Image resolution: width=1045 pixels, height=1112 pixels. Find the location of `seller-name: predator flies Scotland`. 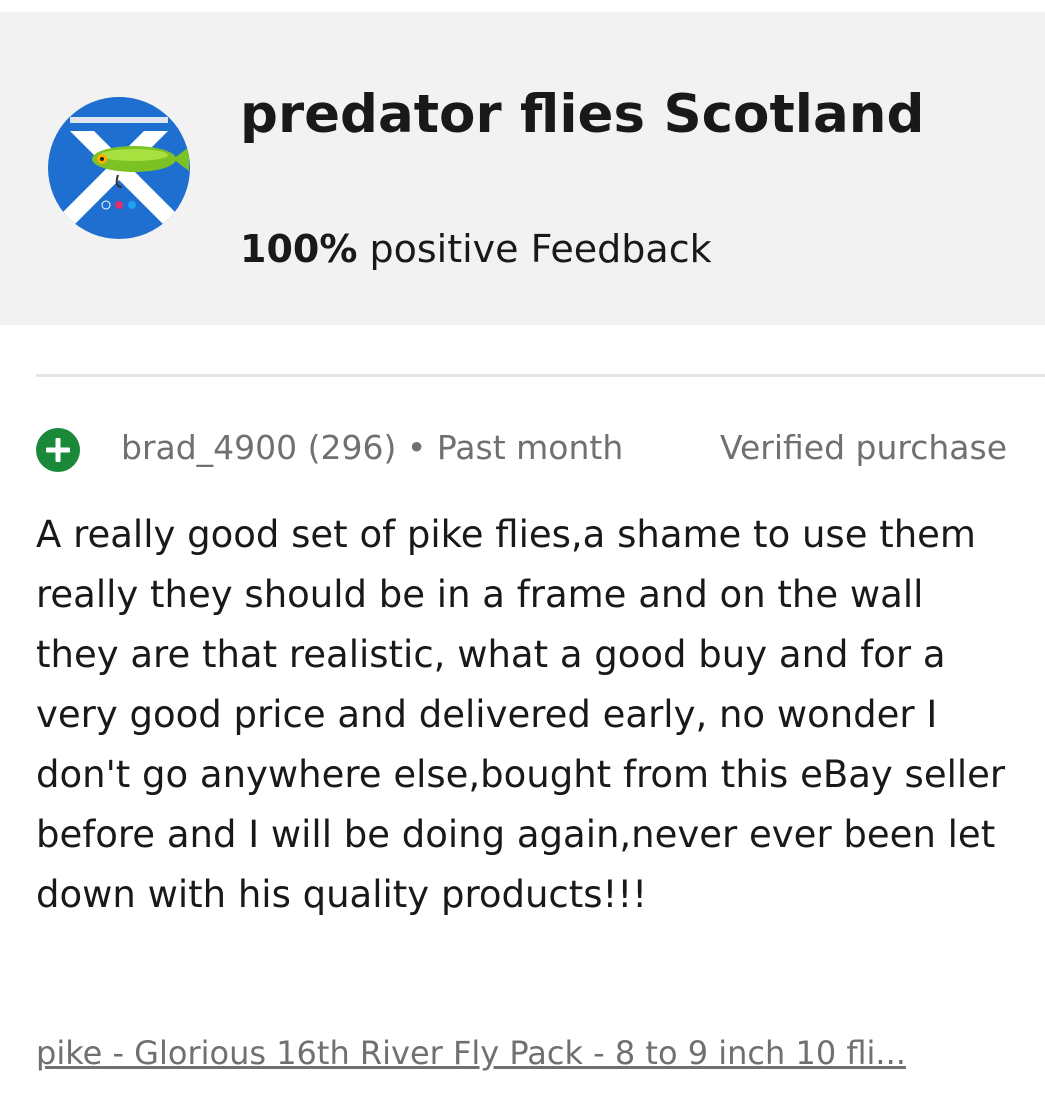

seller-name: predator flies Scotland is located at coordinates (630, 114).